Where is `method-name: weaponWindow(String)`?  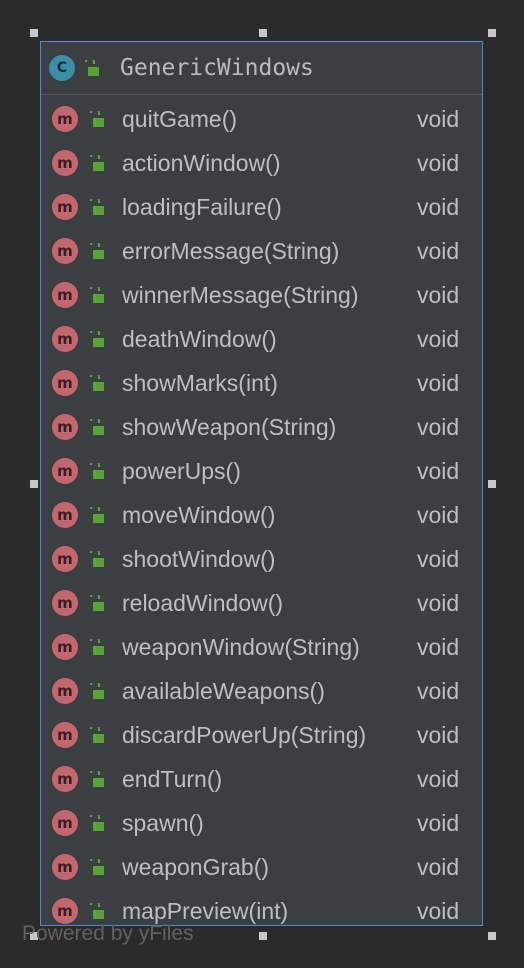
method-name: weaponWindow(String) is located at coordinates (241, 646).